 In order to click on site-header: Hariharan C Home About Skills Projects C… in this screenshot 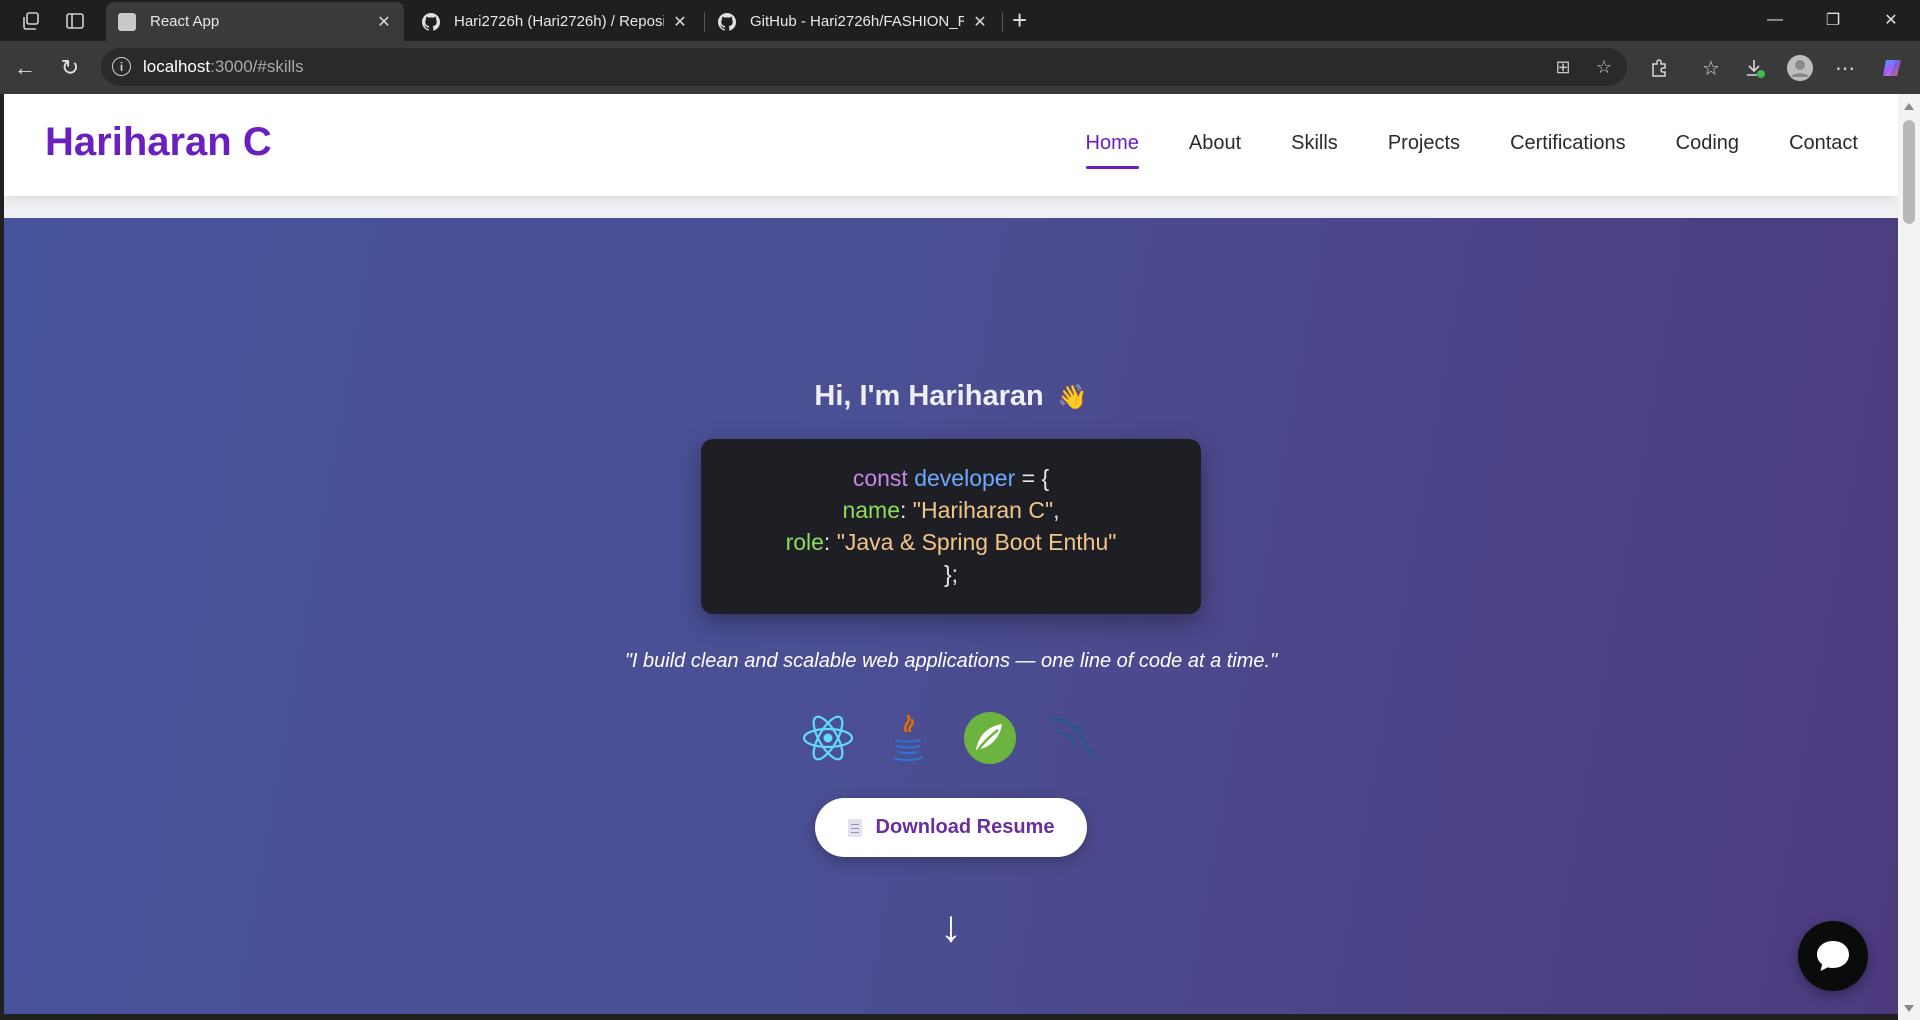, I will do `click(951, 145)`.